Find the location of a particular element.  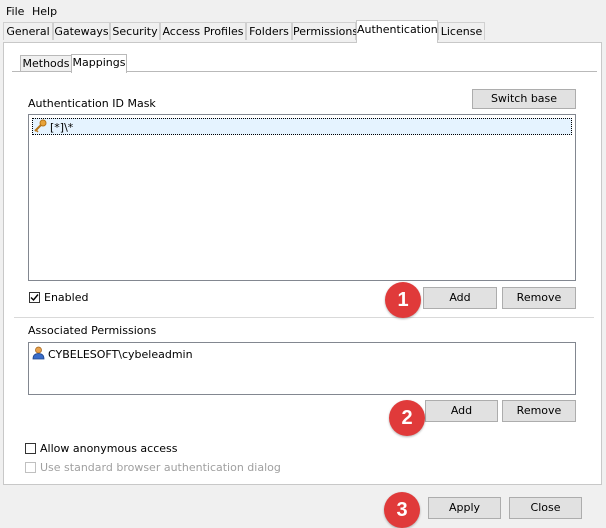

mask-remove-button: Remove is located at coordinates (539, 298).